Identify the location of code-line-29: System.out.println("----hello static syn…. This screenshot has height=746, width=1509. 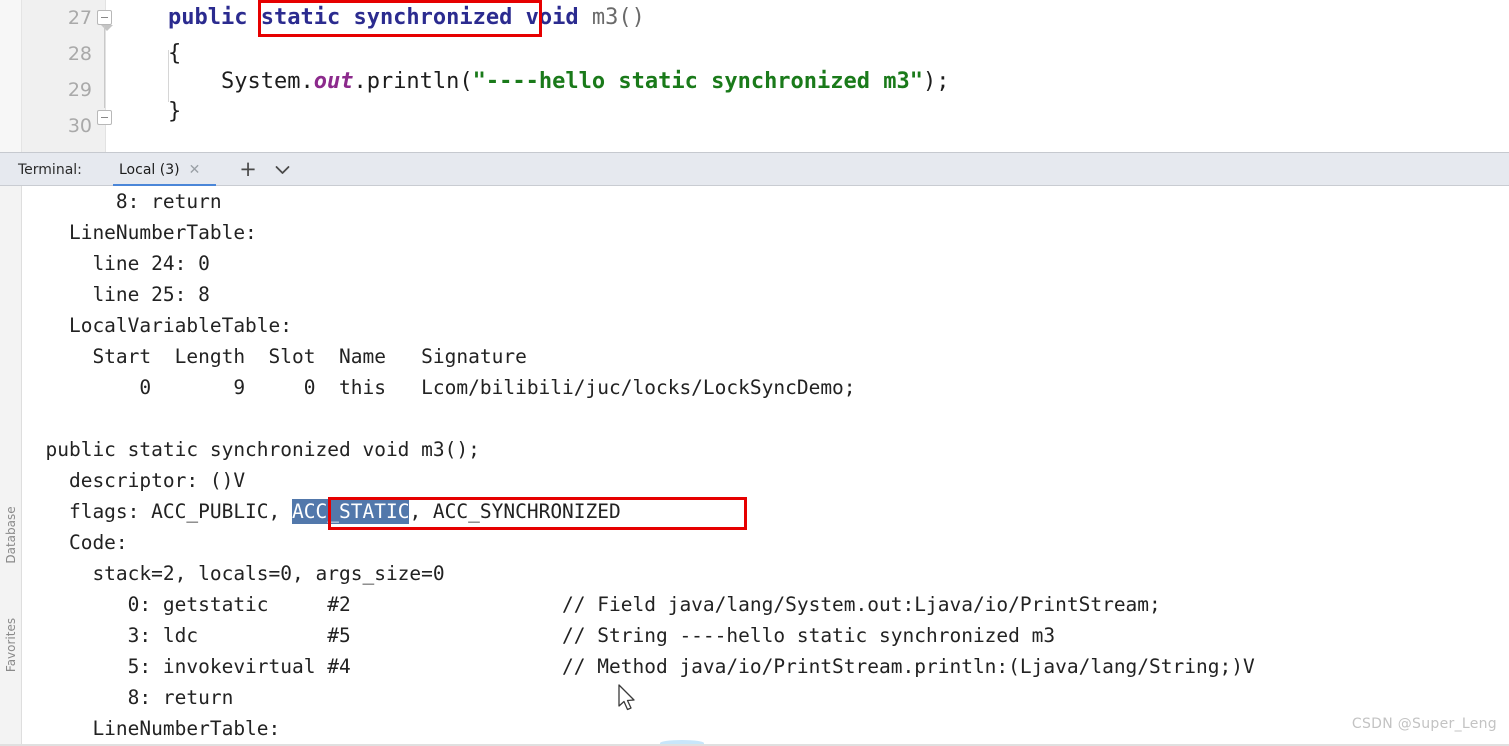
(559, 82).